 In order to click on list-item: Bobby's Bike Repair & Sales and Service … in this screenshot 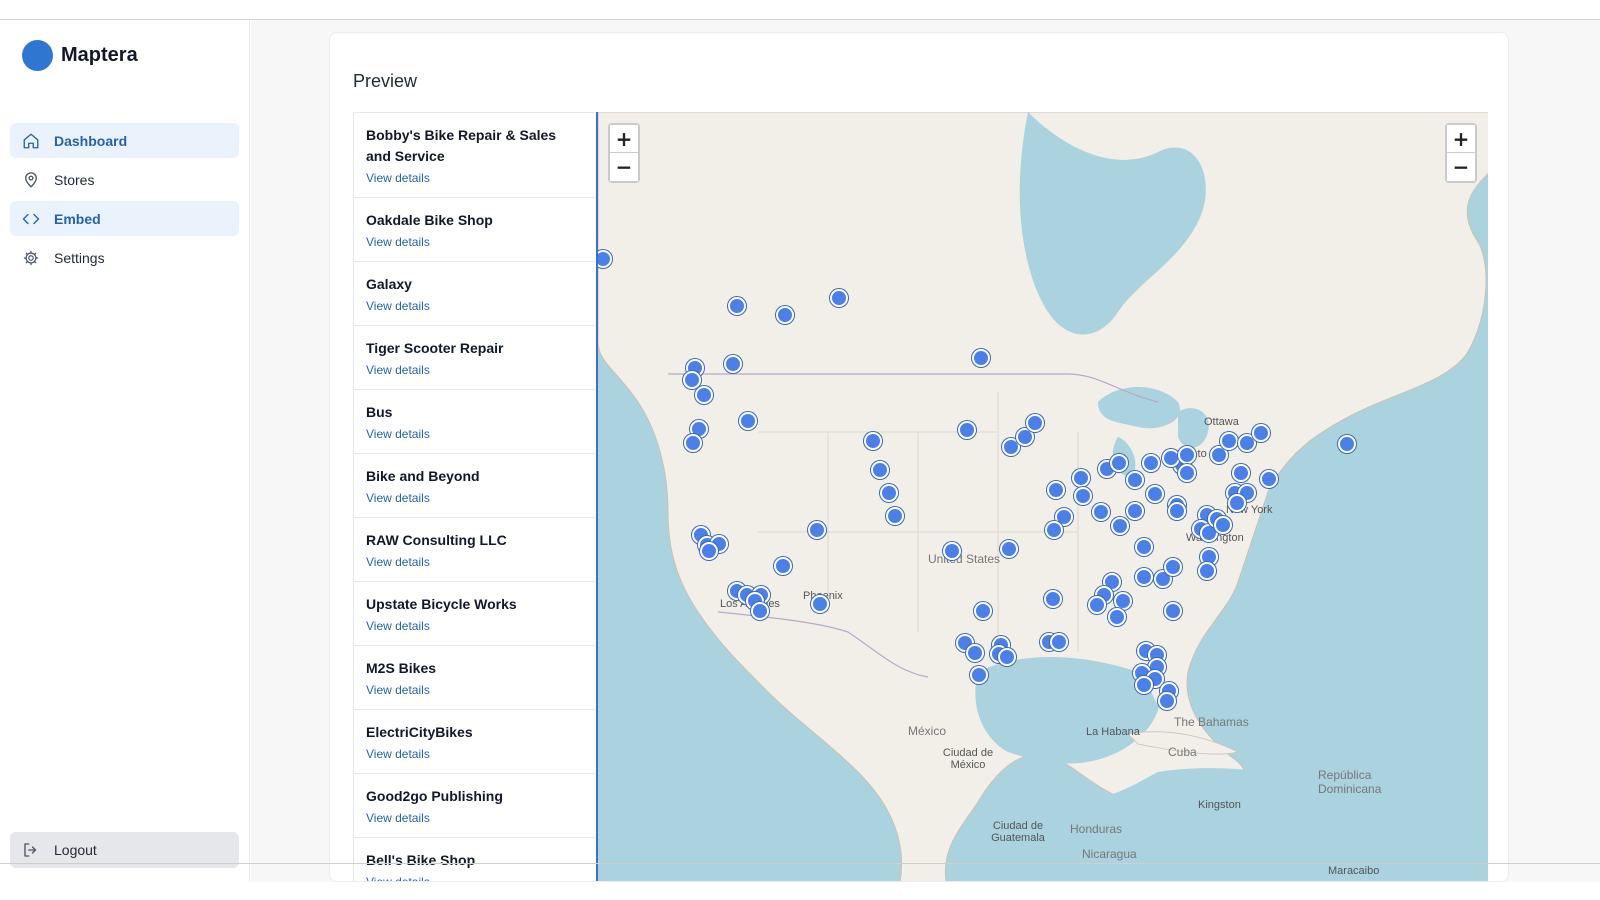, I will do `click(474, 155)`.